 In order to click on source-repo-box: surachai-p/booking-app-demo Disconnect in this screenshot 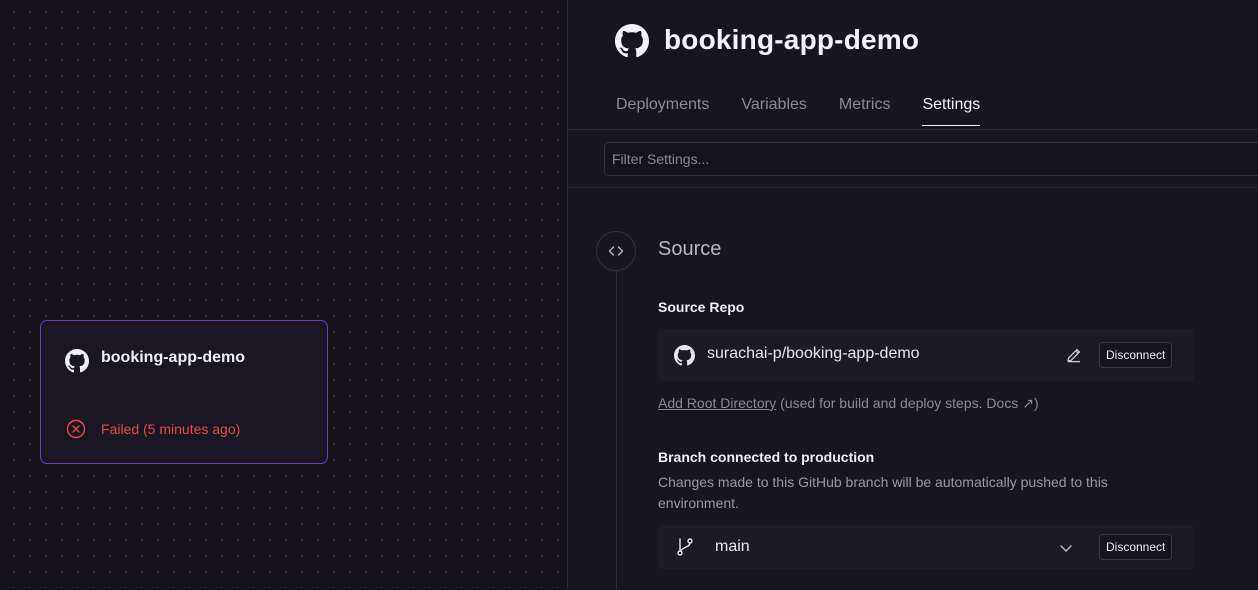, I will do `click(926, 355)`.